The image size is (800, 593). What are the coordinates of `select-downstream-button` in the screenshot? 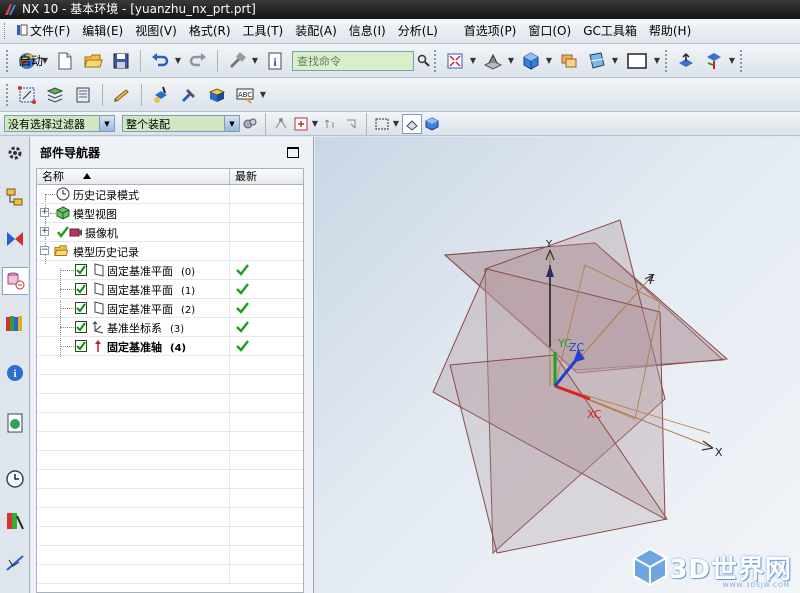 It's located at (351, 124).